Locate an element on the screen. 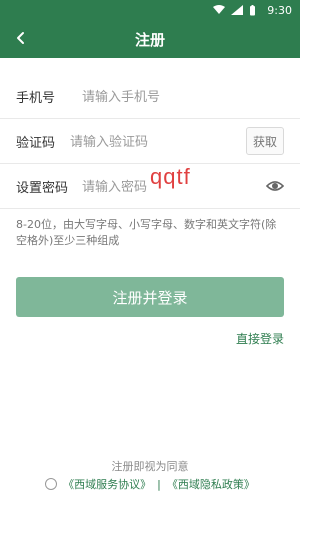 This screenshot has height=533, width=320. status-time: 9:30 is located at coordinates (279, 10).